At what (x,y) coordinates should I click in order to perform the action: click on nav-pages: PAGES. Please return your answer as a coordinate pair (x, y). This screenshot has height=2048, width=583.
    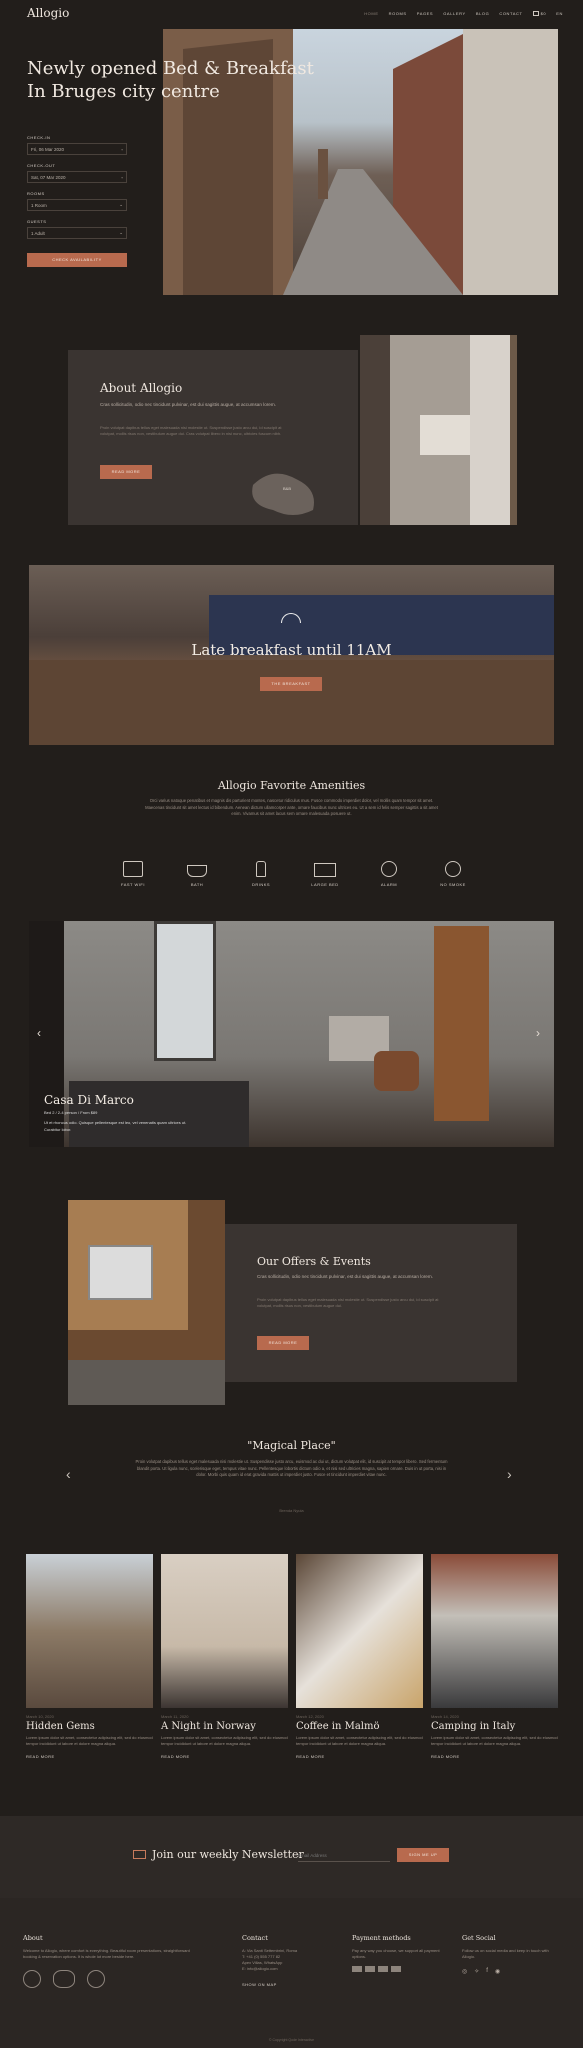
    Looking at the image, I should click on (425, 13).